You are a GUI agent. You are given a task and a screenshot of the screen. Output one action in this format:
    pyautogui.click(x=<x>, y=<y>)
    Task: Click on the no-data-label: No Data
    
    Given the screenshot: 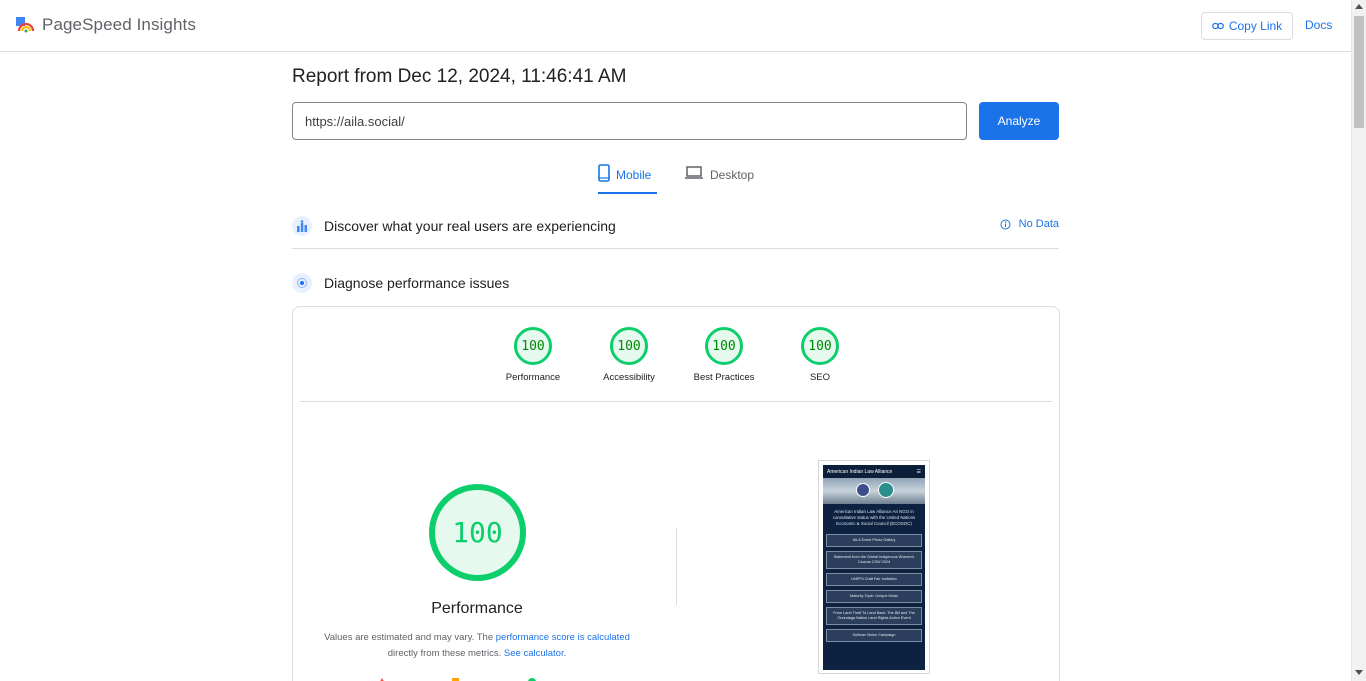 What is the action you would take?
    pyautogui.click(x=1038, y=224)
    